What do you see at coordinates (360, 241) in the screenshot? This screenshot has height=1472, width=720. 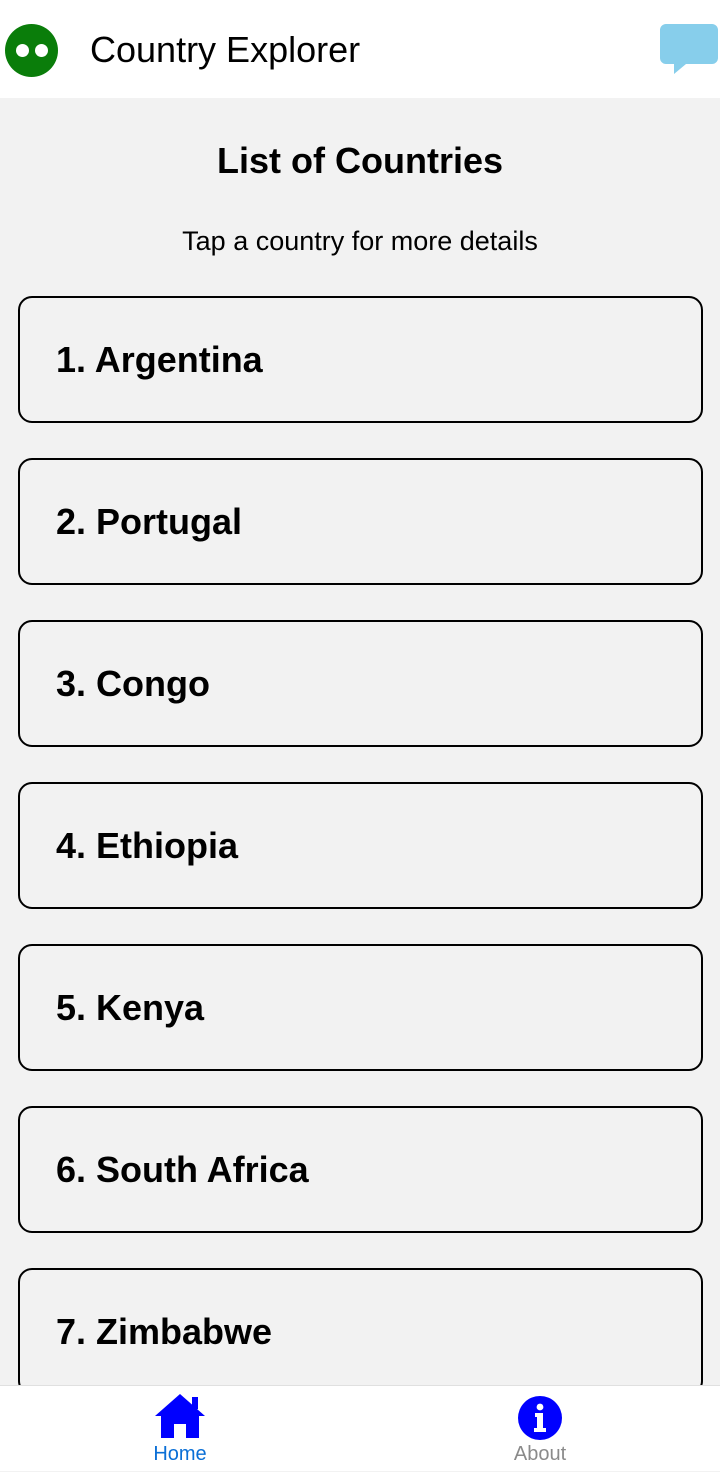 I see `page-subtitle: Tap a country for more details` at bounding box center [360, 241].